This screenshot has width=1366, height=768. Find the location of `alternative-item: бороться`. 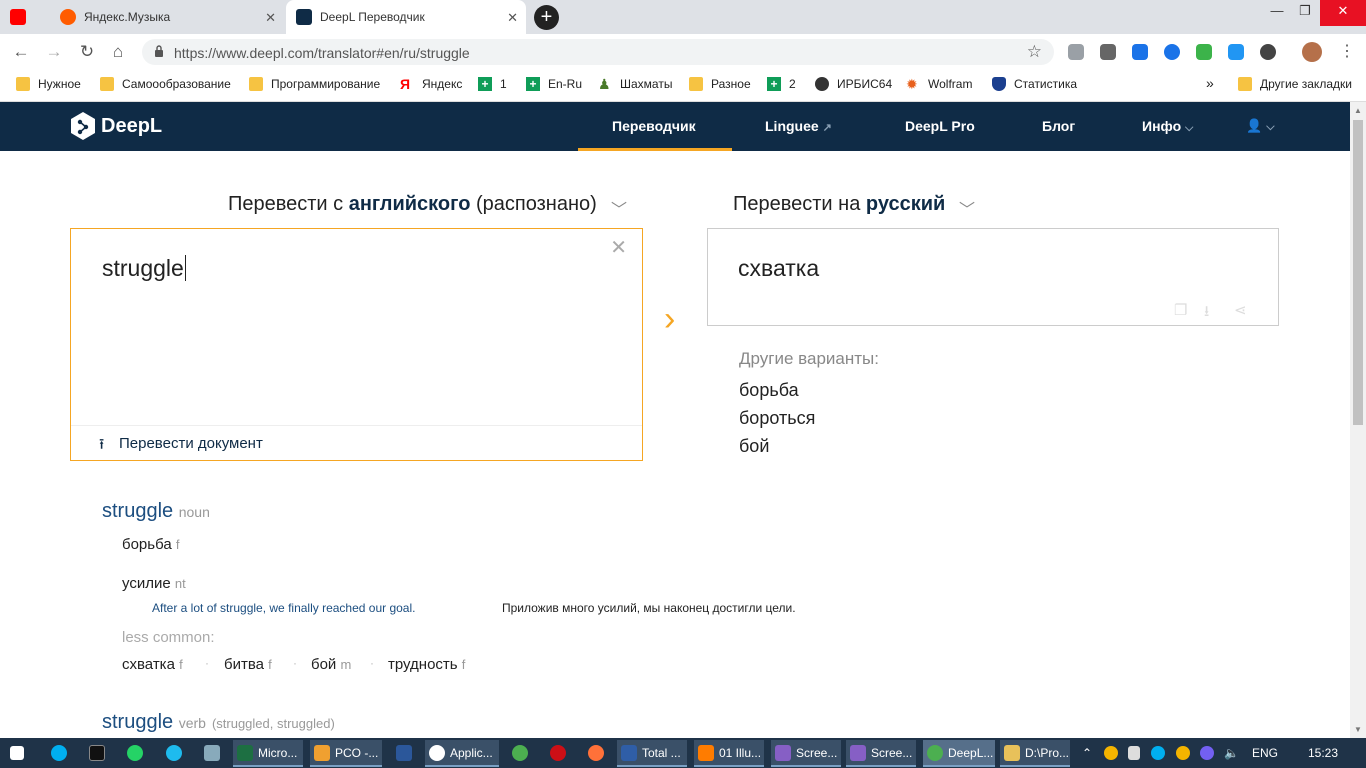

alternative-item: бороться is located at coordinates (777, 418).